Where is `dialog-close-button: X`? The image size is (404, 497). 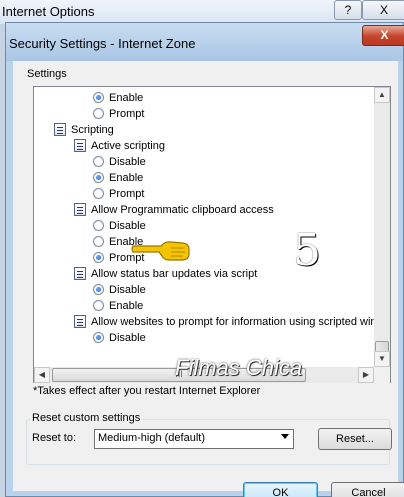
dialog-close-button: X is located at coordinates (383, 35).